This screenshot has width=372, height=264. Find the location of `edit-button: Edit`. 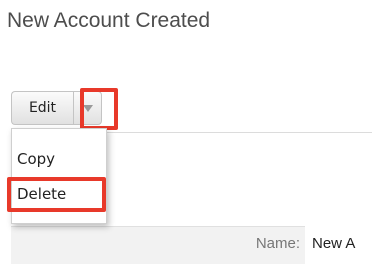

edit-button: Edit is located at coordinates (42, 108).